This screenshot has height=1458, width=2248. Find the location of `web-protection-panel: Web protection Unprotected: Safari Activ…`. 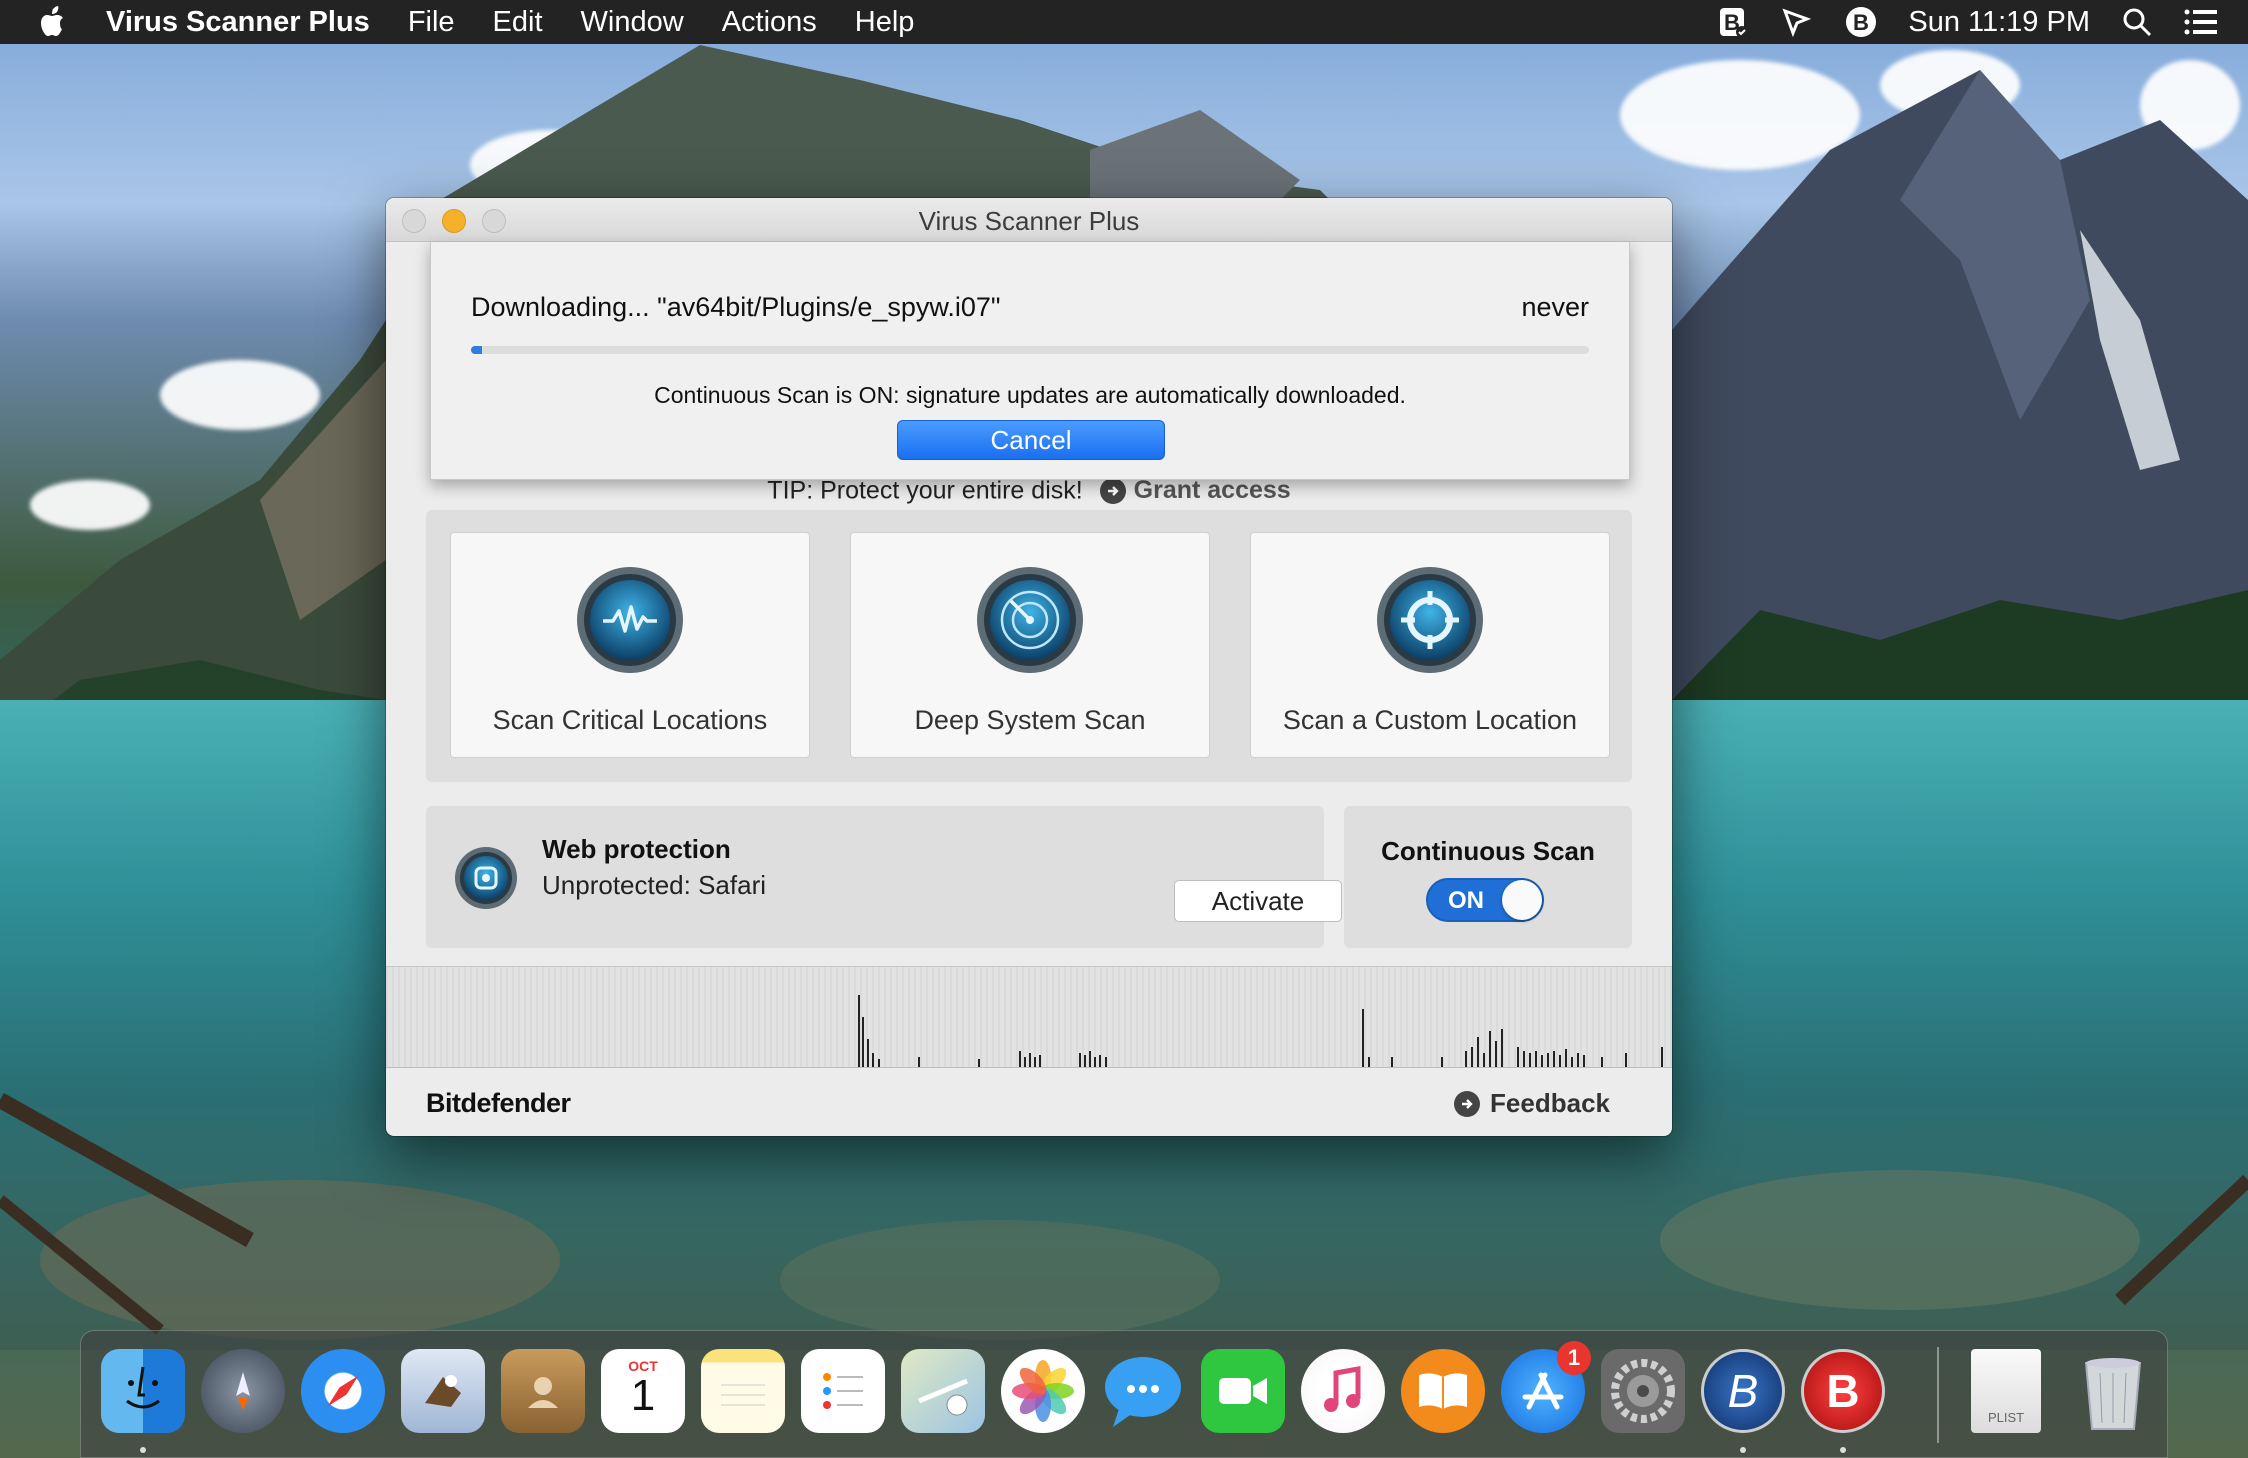

web-protection-panel: Web protection Unprotected: Safari Activ… is located at coordinates (884, 877).